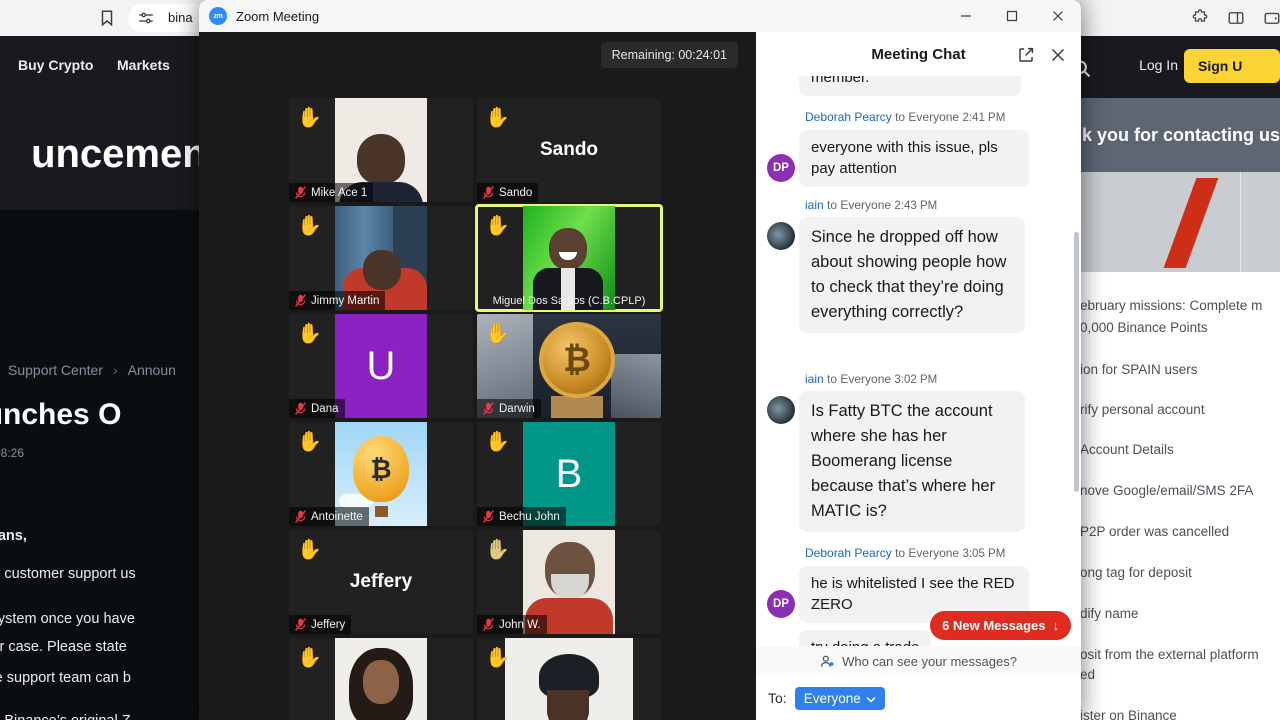  What do you see at coordinates (1109, 613) in the screenshot?
I see `list-item: dify name` at bounding box center [1109, 613].